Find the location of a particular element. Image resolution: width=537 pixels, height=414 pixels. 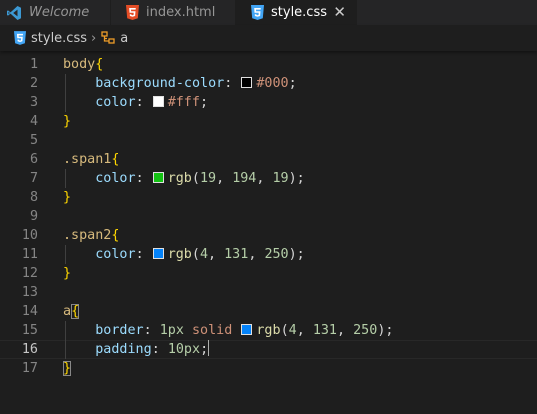

code-line: 16 padding: 10px; is located at coordinates (268, 349).